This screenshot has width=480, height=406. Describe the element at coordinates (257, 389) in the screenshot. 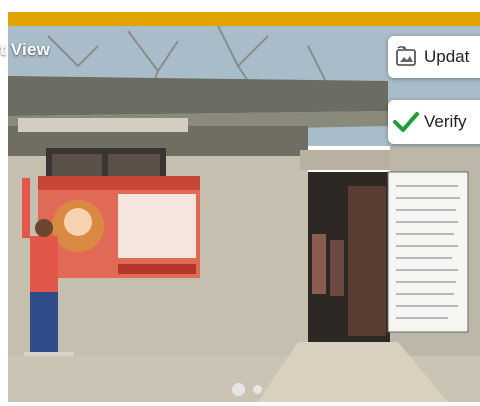

I see `carousel-dot` at that location.